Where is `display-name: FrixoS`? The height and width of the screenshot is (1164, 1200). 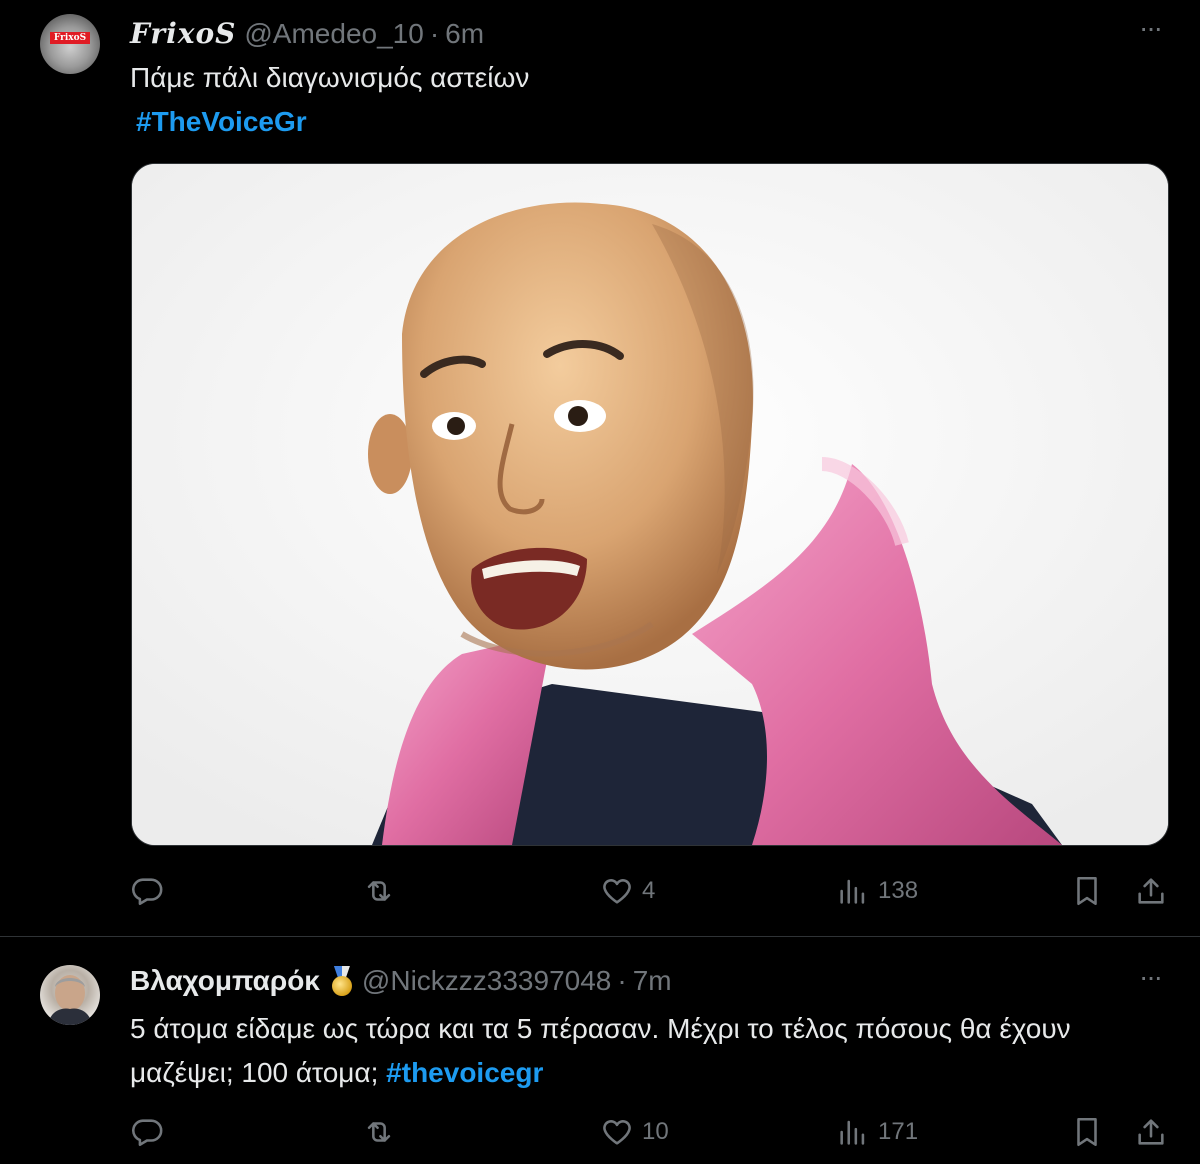
display-name: FrixoS is located at coordinates (183, 33).